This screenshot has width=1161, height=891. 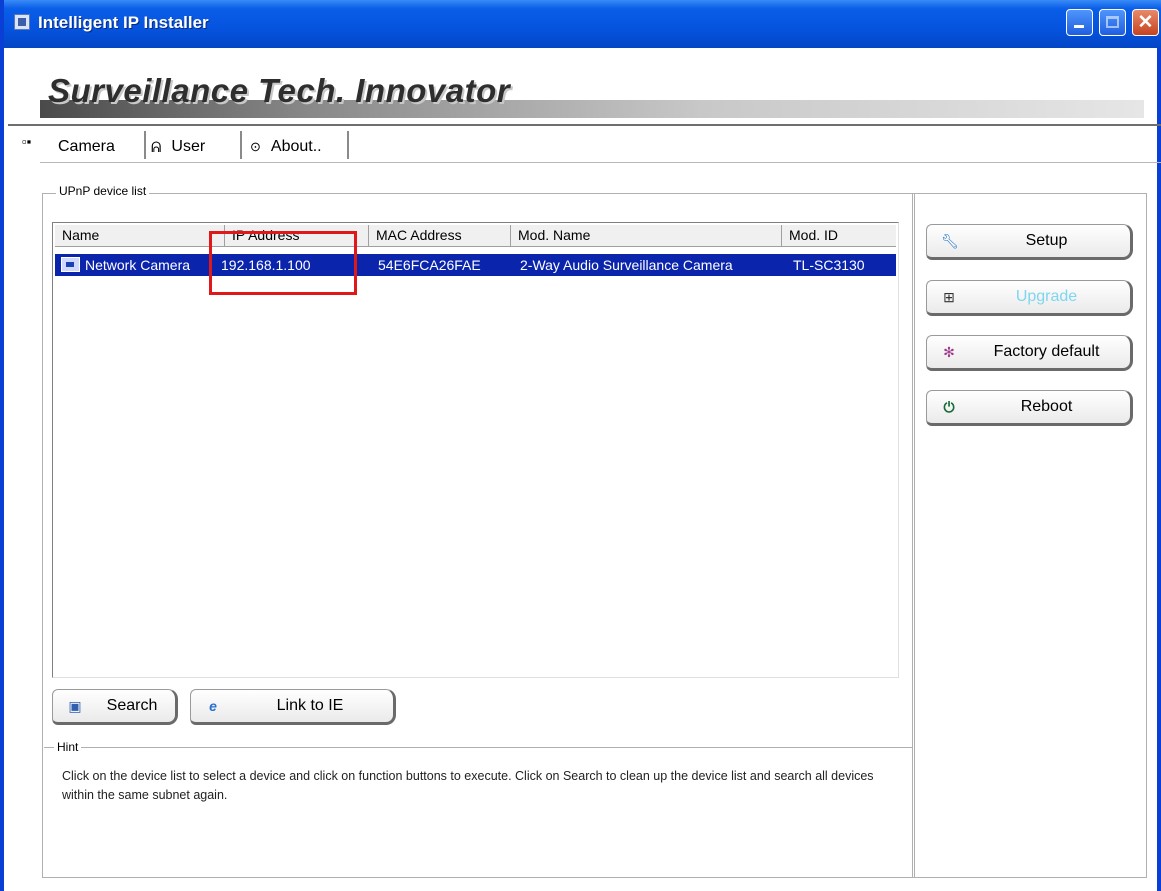 I want to click on info-icon: ⊙, so click(x=255, y=146).